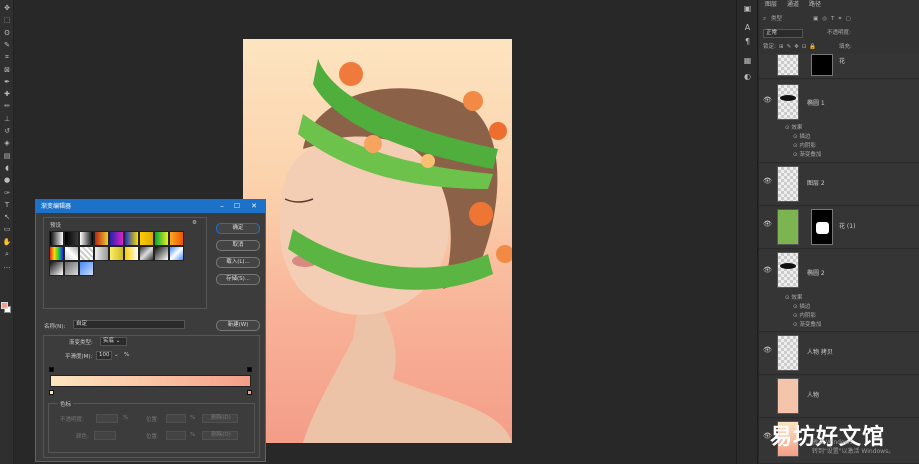 The height and width of the screenshot is (464, 919). I want to click on layer-row: 👁 椭圆 1 ⊙ 效果 ⊙ 描边 ⊙ 内阴影 ⊙ 渐变叠加, so click(839, 121).